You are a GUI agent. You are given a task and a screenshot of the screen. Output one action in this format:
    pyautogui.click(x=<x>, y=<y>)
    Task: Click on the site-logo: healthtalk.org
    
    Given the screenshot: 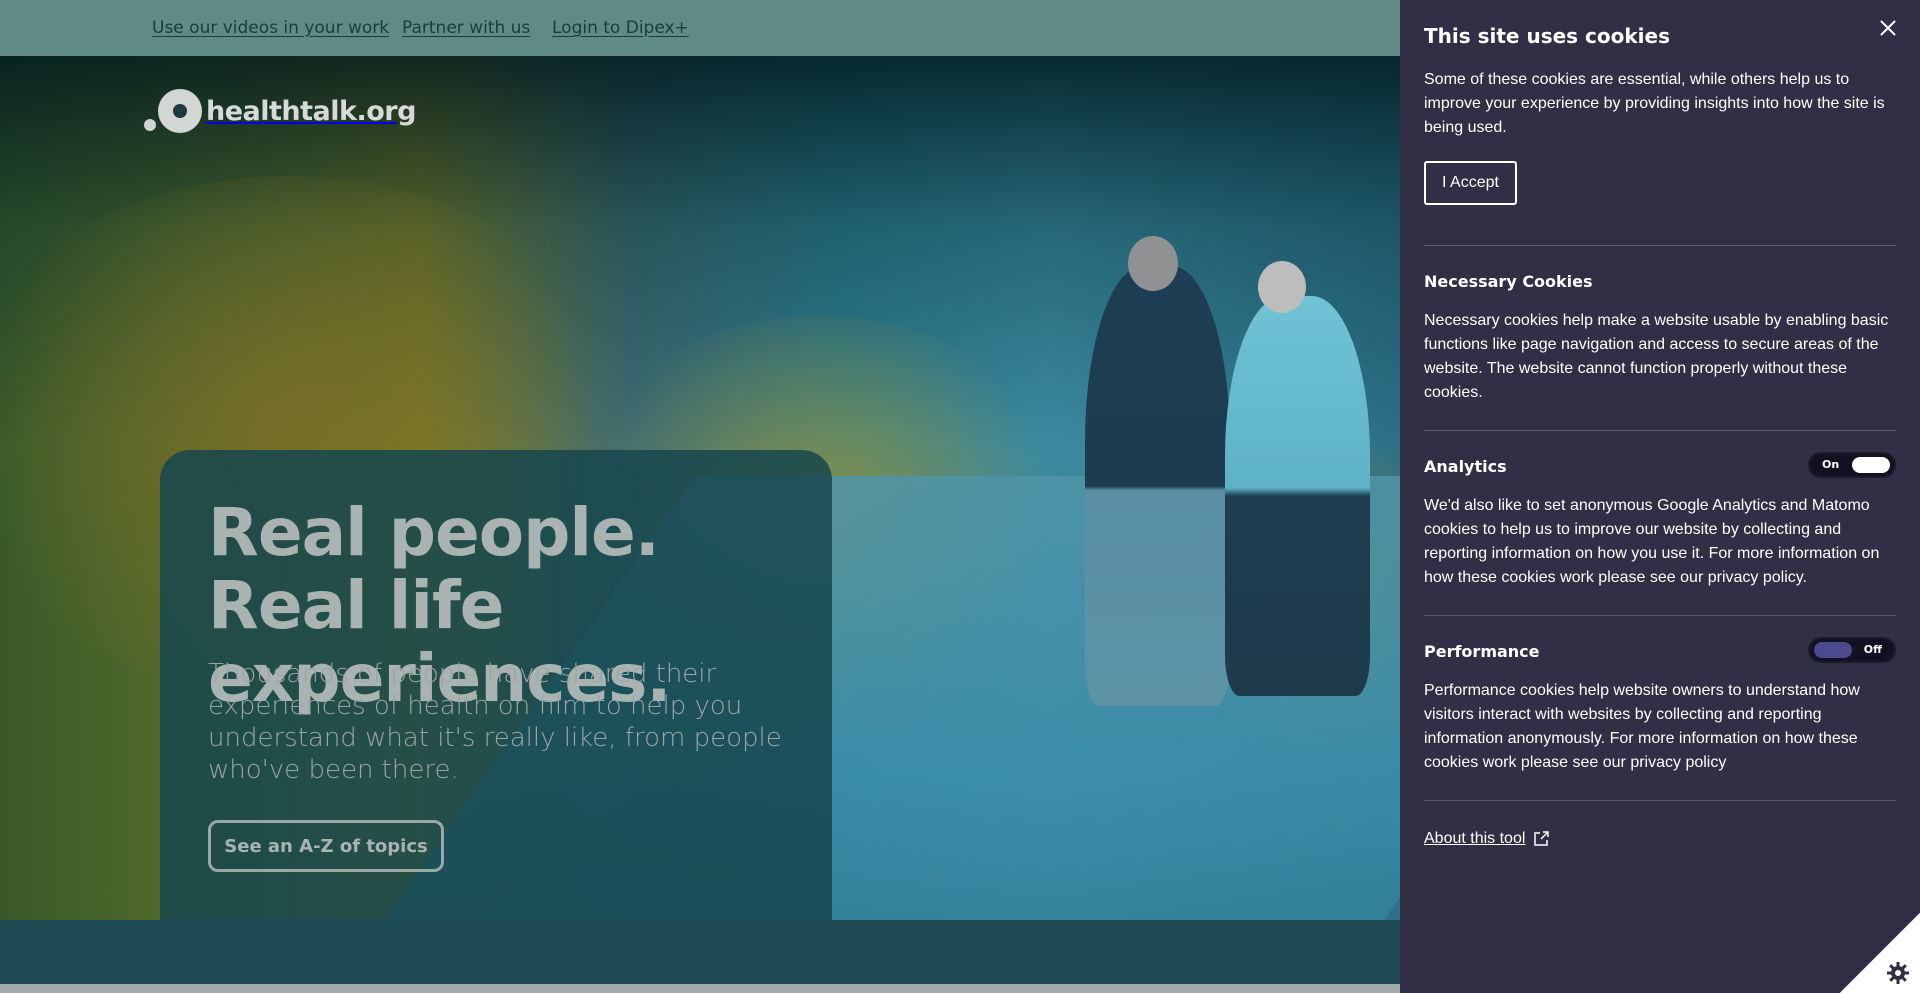 What is the action you would take?
    pyautogui.click(x=280, y=111)
    